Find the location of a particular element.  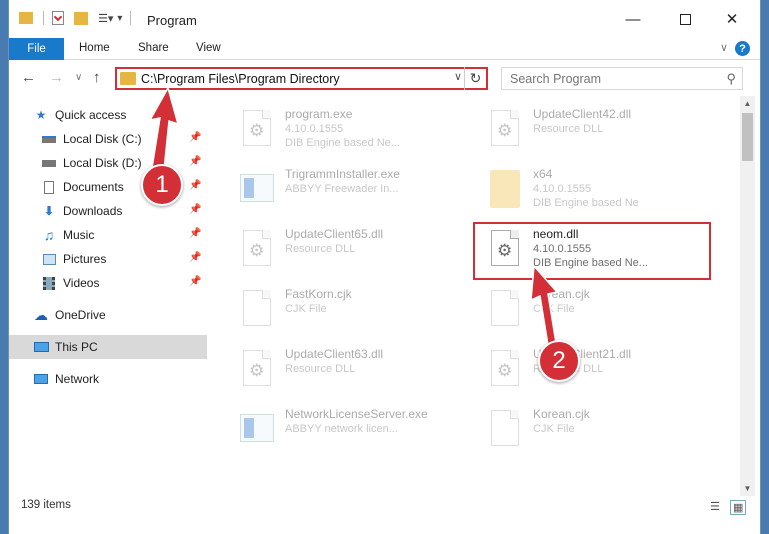

file-item: ⚙ UpdateClient63.dll Resource DLL is located at coordinates (337, 369).